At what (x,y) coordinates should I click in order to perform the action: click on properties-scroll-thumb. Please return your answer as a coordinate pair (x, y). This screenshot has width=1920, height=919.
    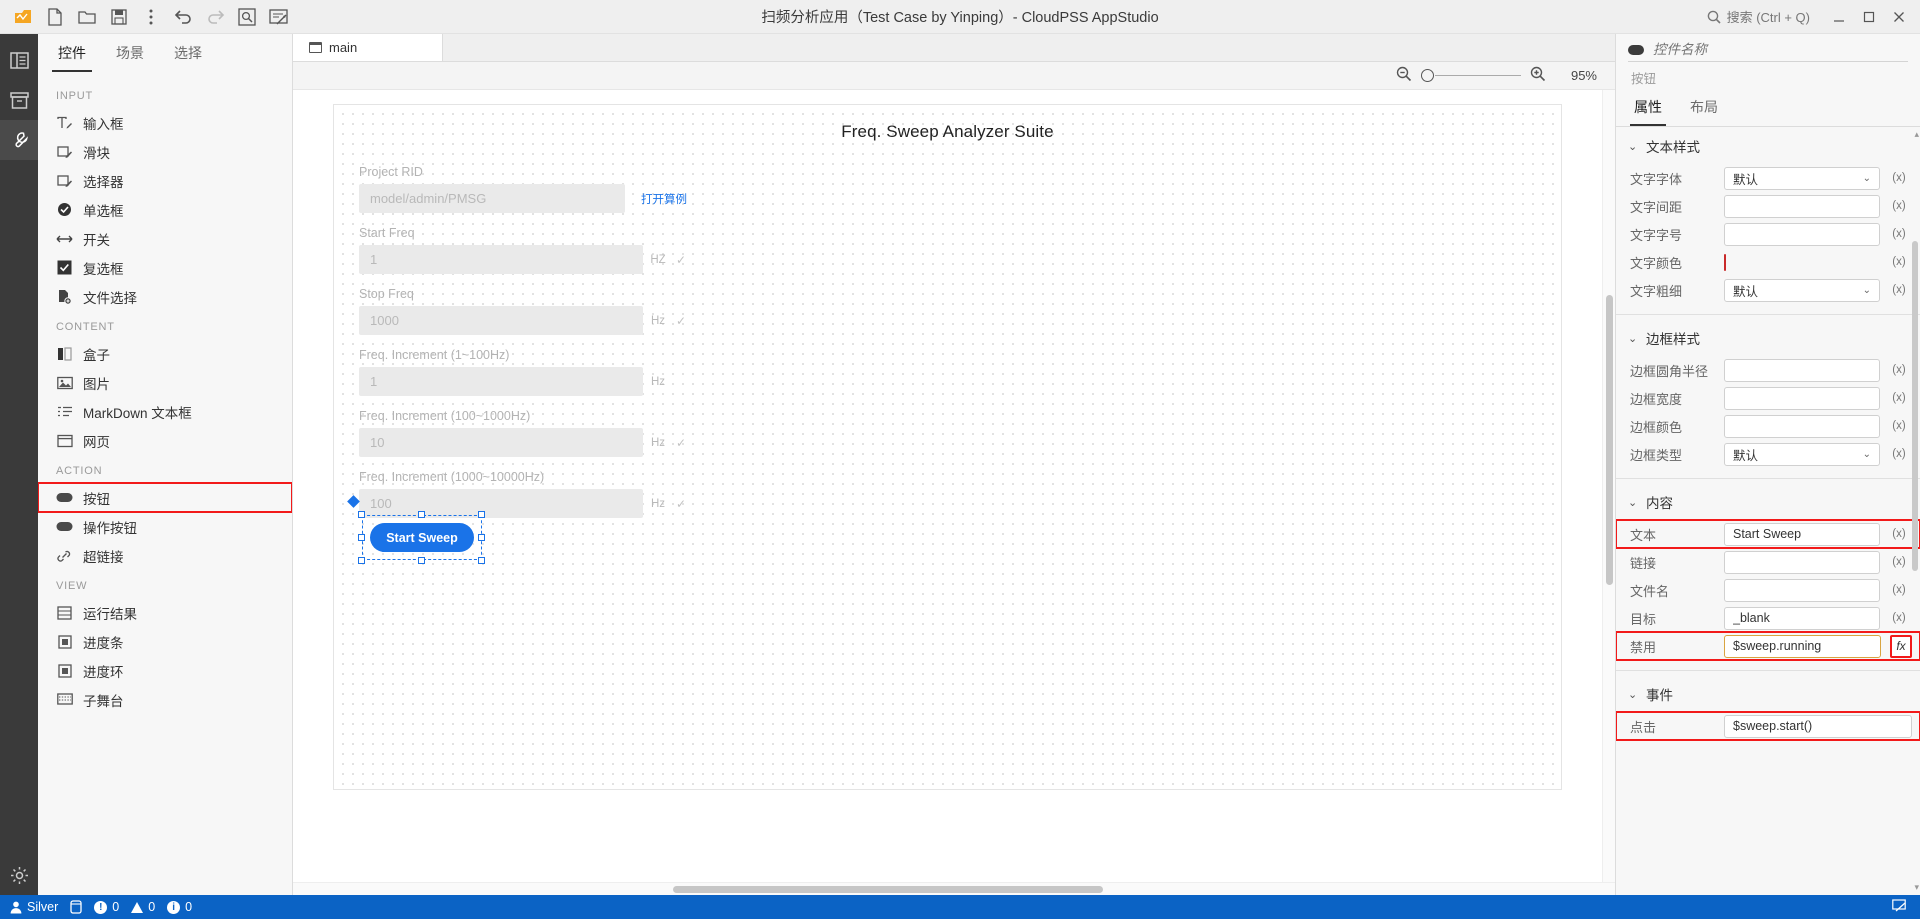
    Looking at the image, I should click on (1915, 406).